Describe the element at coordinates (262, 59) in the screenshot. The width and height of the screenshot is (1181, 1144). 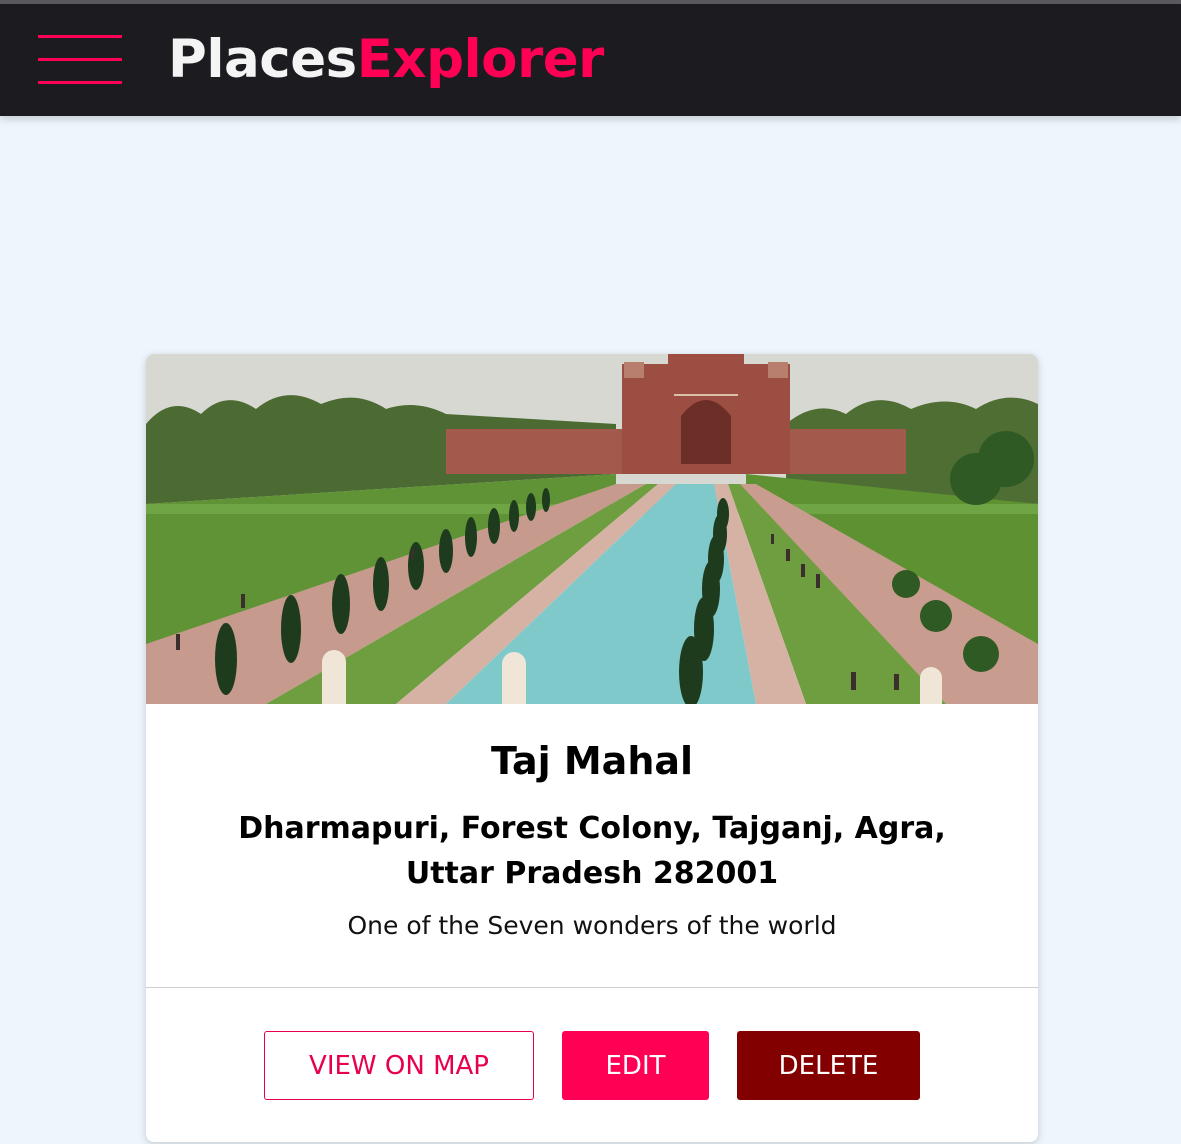
I see `brand-text-places: Places` at that location.